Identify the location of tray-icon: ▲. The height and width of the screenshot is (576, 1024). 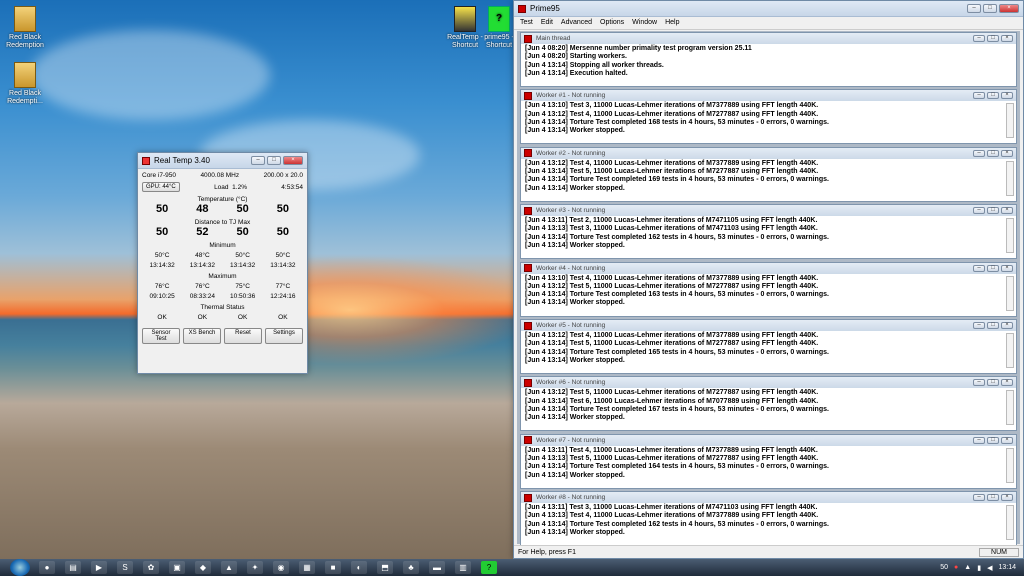
(967, 567).